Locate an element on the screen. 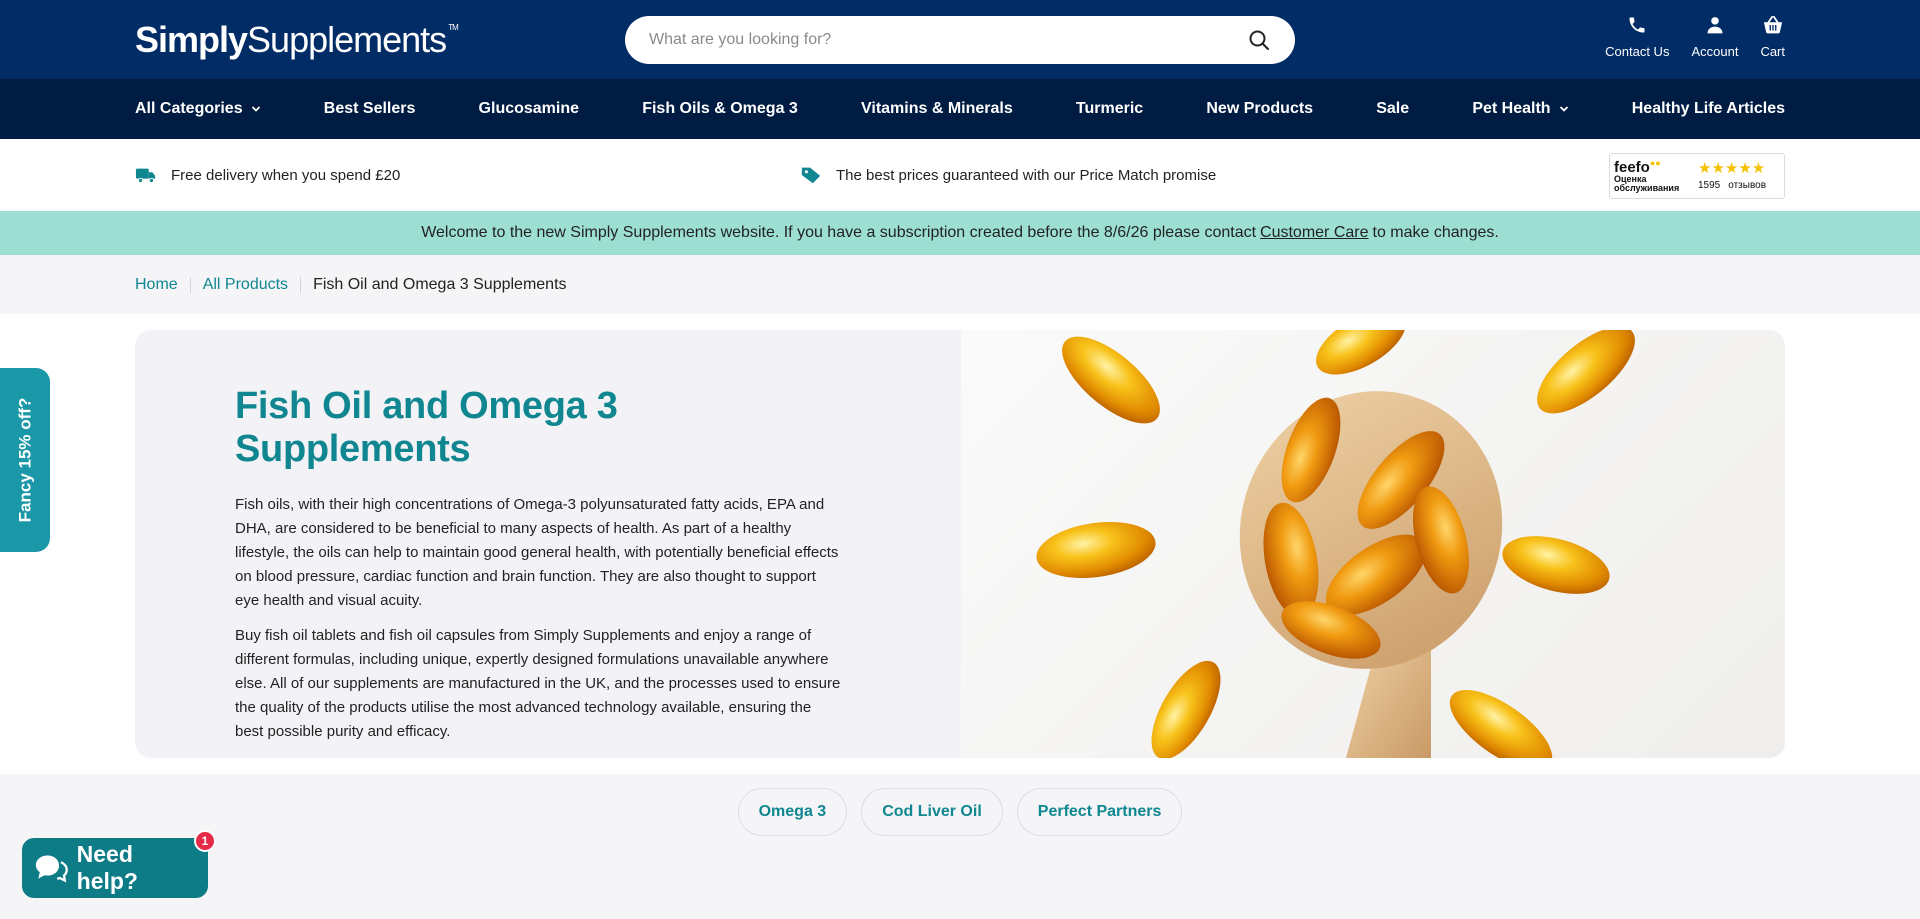 The image size is (1920, 919). discount-tab-label: Fancy 15% off? is located at coordinates (25, 460).